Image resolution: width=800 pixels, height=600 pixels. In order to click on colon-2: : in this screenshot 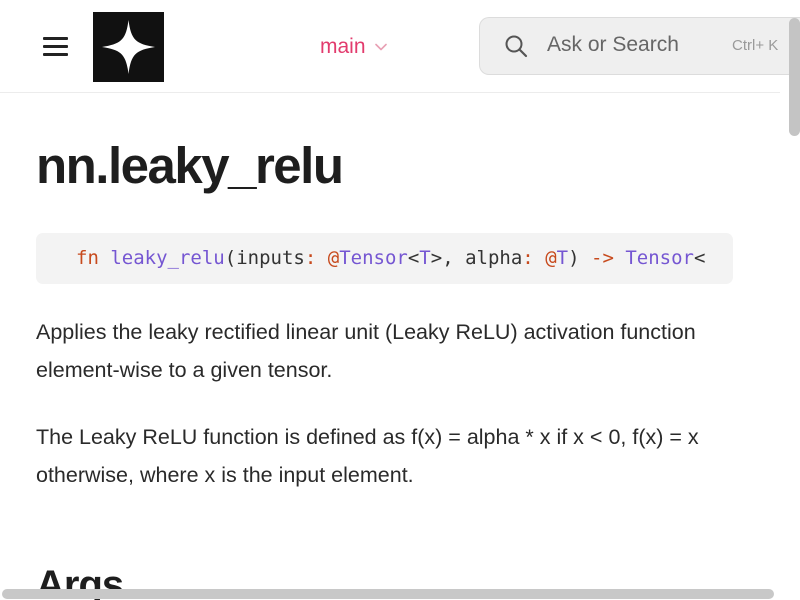, I will do `click(528, 258)`.